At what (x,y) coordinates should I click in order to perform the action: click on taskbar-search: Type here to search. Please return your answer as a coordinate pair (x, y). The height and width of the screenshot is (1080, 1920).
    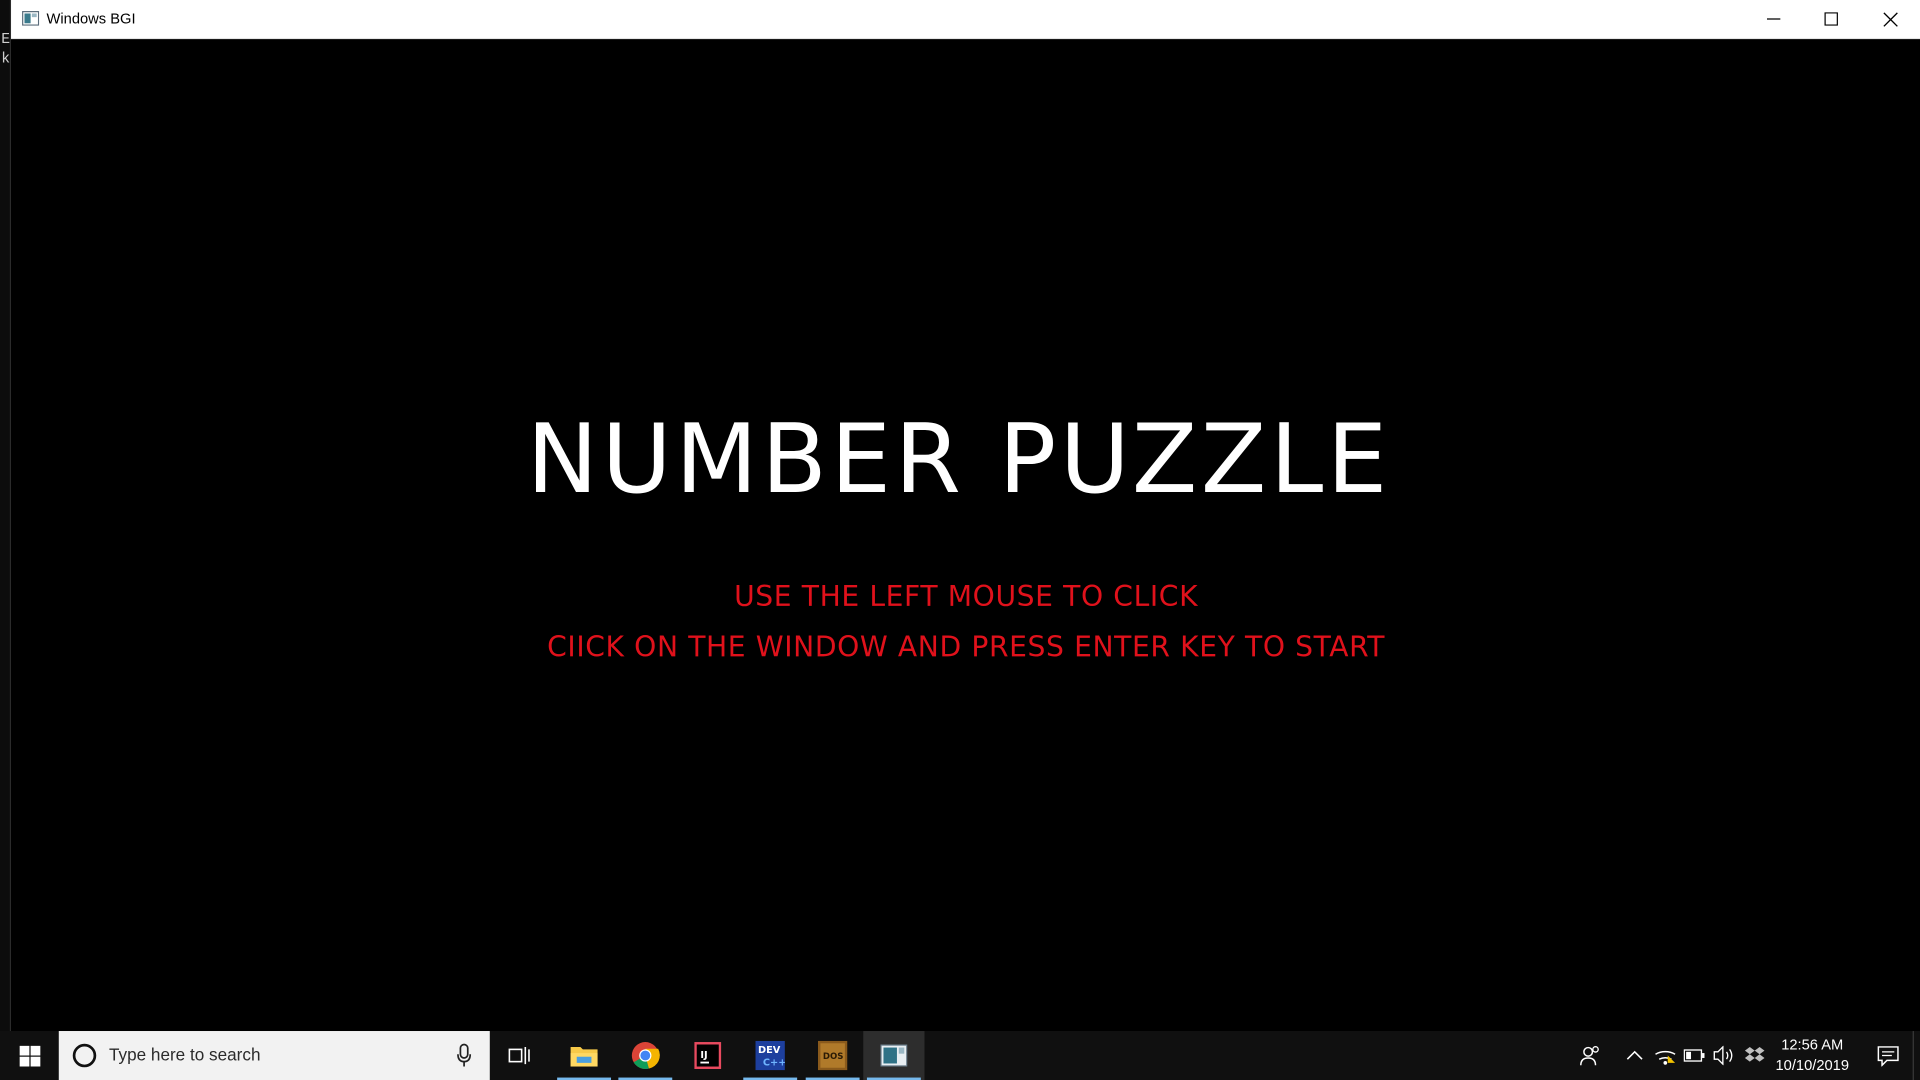
    Looking at the image, I should click on (274, 1055).